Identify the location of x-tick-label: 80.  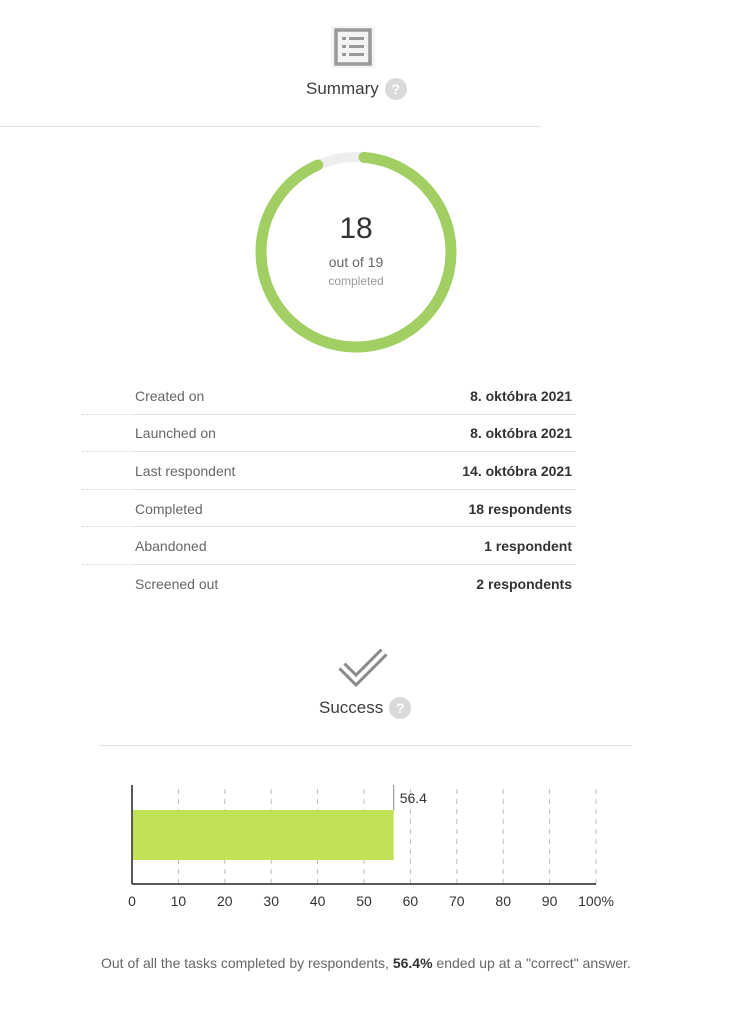
(503, 901).